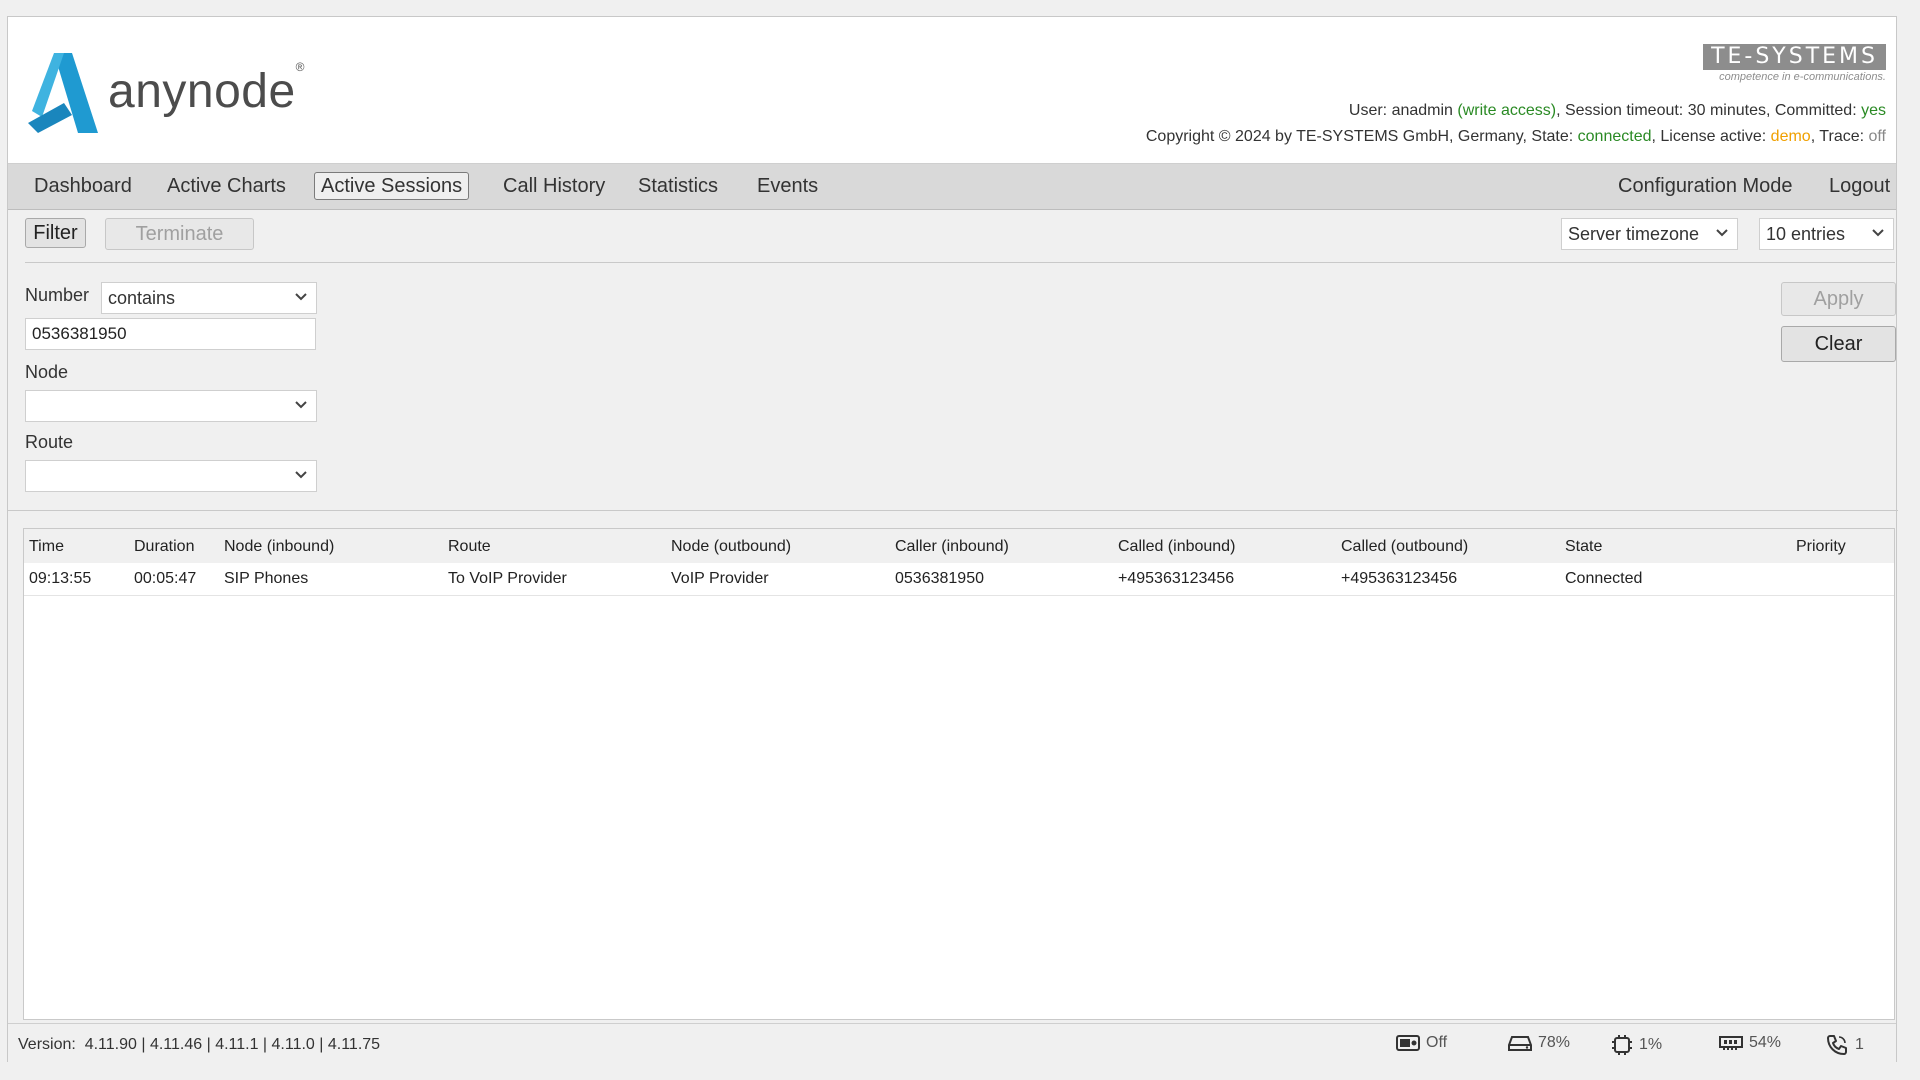  I want to click on nav-events: Events, so click(787, 186).